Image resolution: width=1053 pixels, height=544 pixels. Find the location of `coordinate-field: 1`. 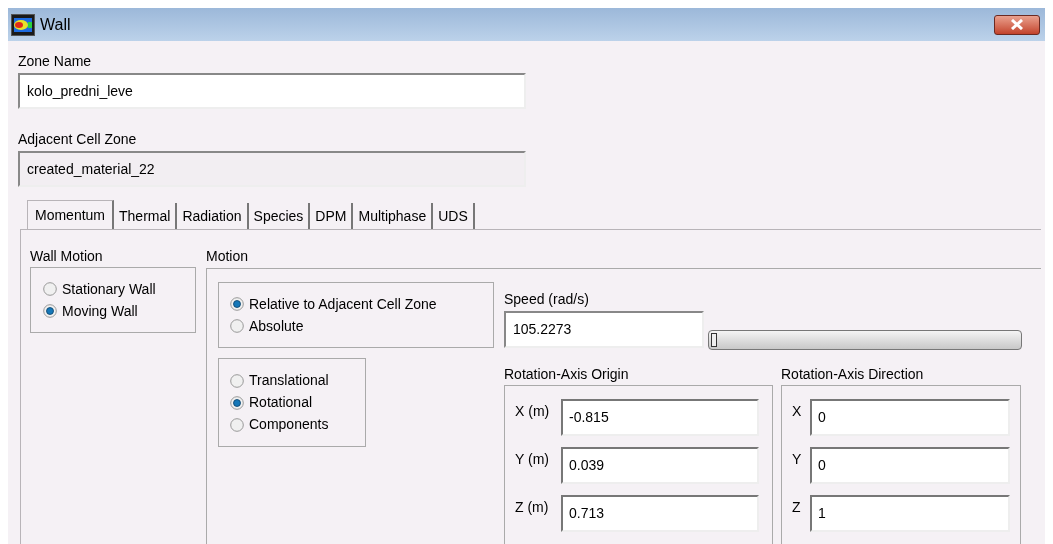

coordinate-field: 1 is located at coordinates (910, 513).